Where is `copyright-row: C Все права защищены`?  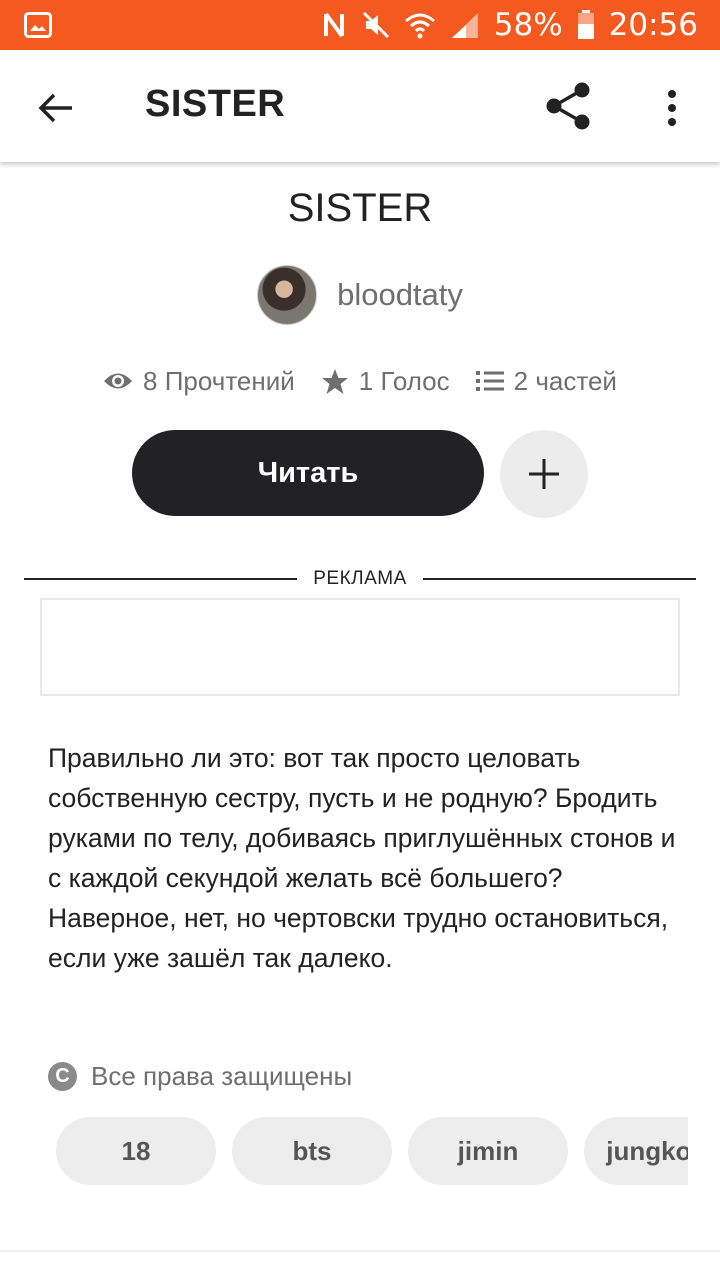 copyright-row: C Все права защищены is located at coordinates (200, 1076).